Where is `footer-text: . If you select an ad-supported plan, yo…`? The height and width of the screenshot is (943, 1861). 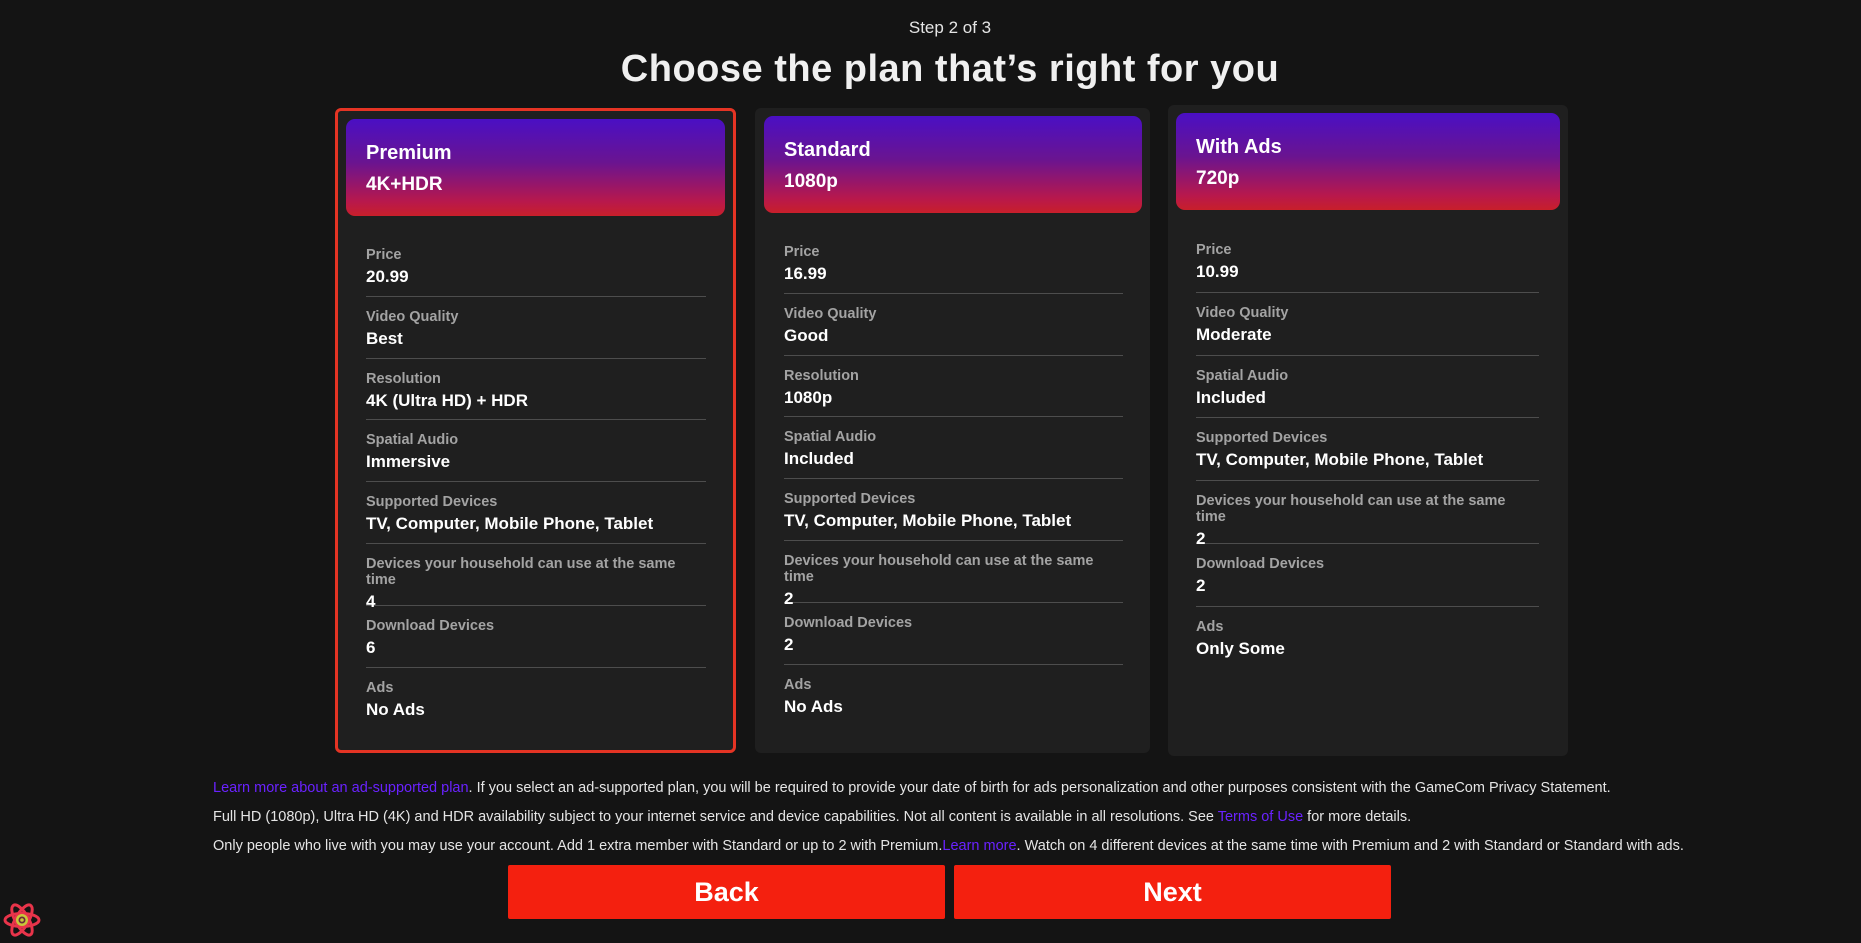
footer-text: . If you select an ad-supported plan, yo… is located at coordinates (1039, 788).